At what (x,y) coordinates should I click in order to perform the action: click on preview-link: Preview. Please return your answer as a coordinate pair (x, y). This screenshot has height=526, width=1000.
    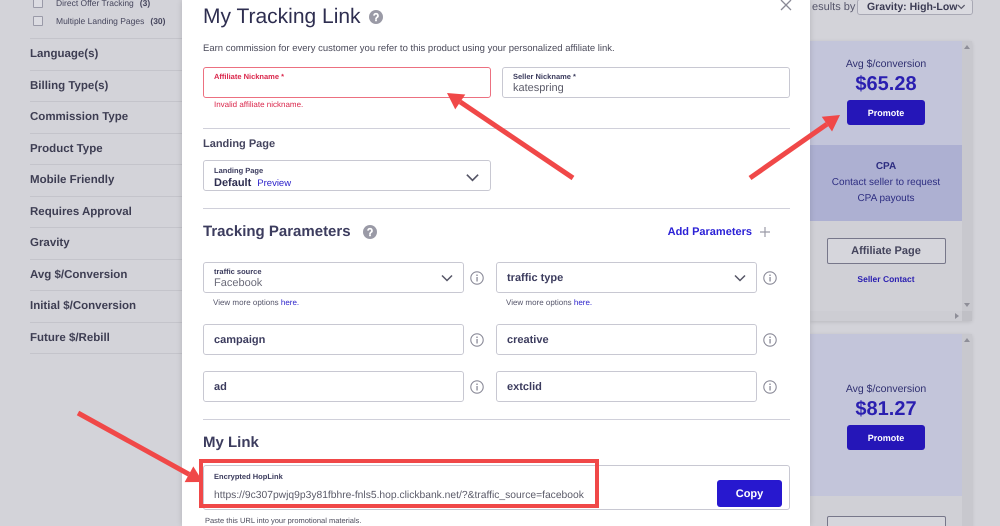
    Looking at the image, I should click on (274, 183).